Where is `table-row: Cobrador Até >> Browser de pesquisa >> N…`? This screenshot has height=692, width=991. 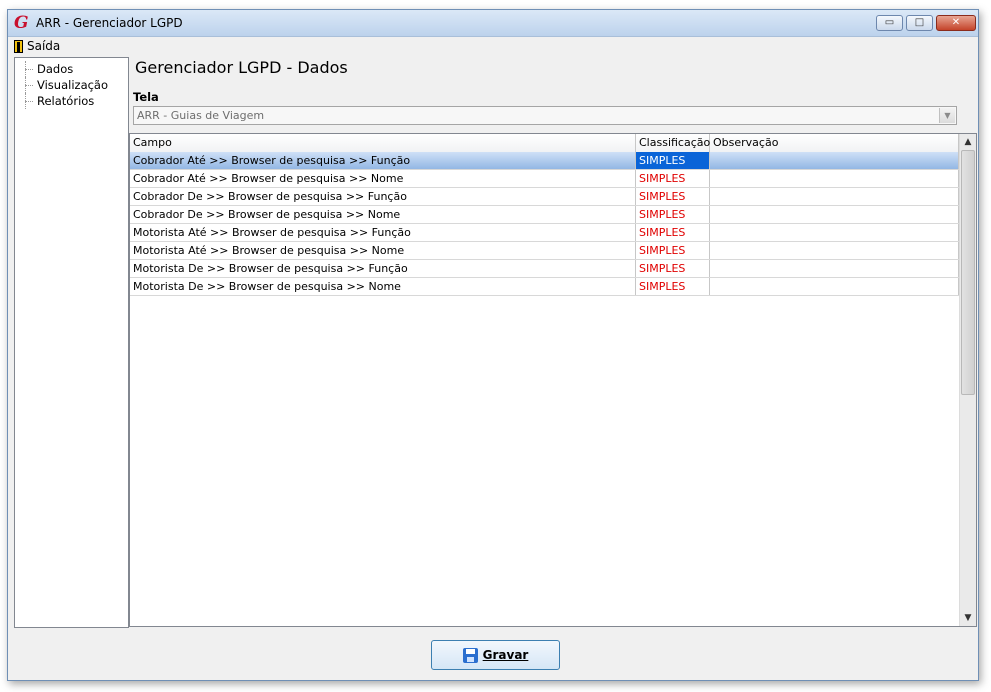 table-row: Cobrador Até >> Browser de pesquisa >> N… is located at coordinates (544, 179).